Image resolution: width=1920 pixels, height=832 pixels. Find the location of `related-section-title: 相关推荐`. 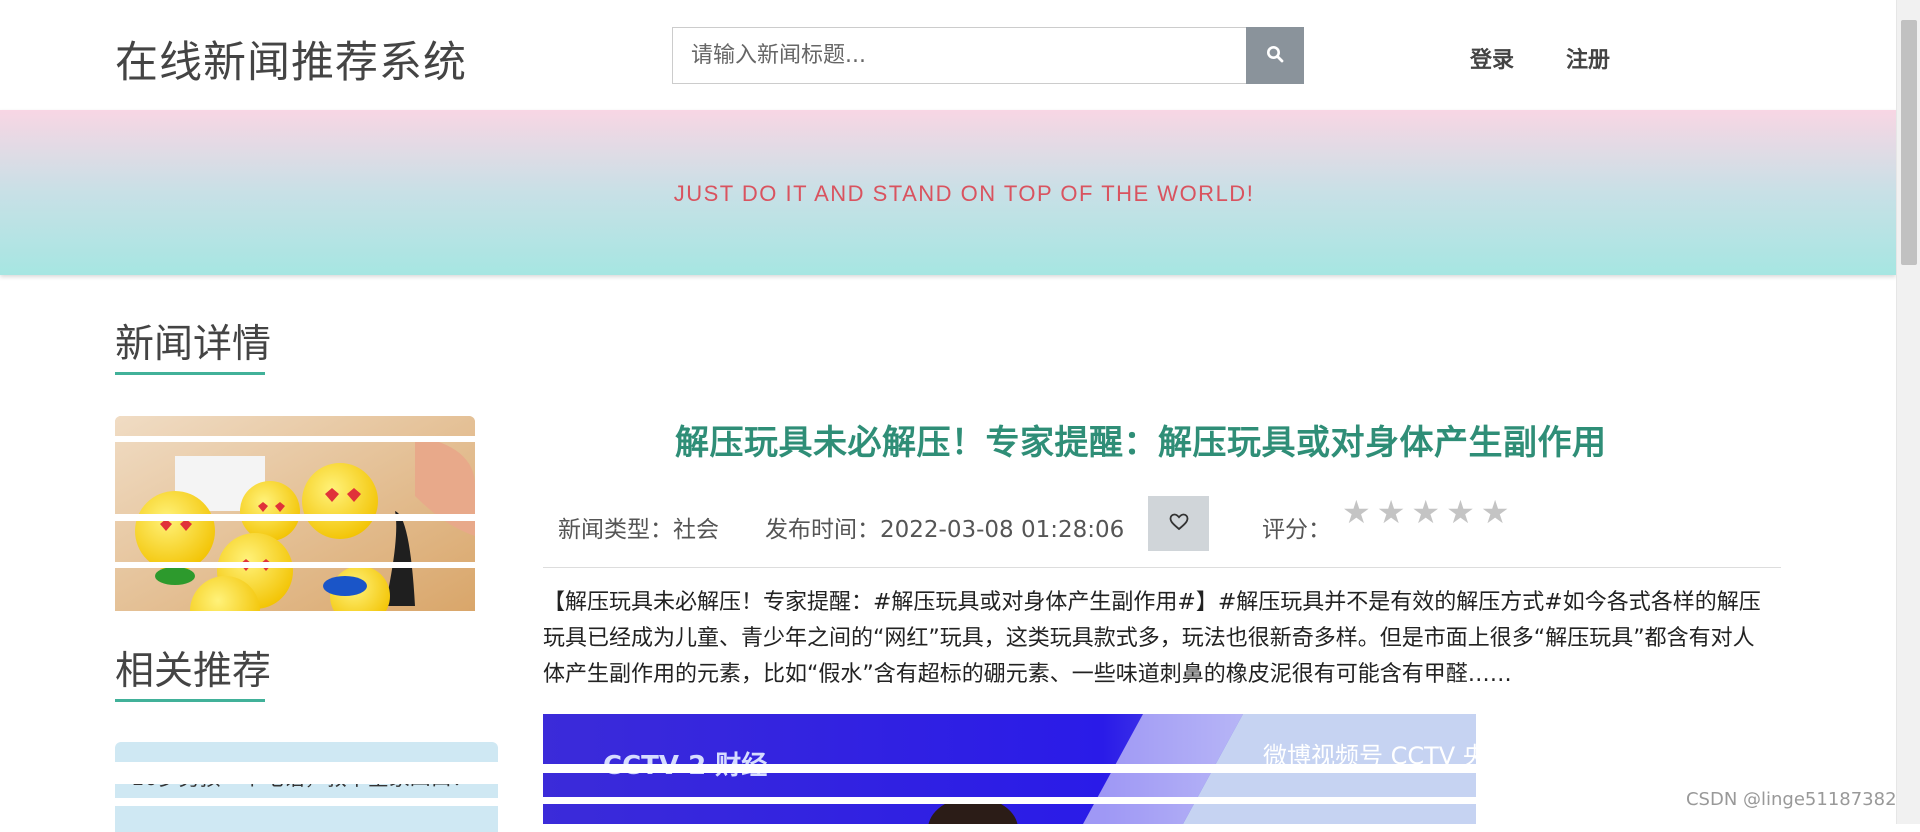

related-section-title: 相关推荐 is located at coordinates (193, 668).